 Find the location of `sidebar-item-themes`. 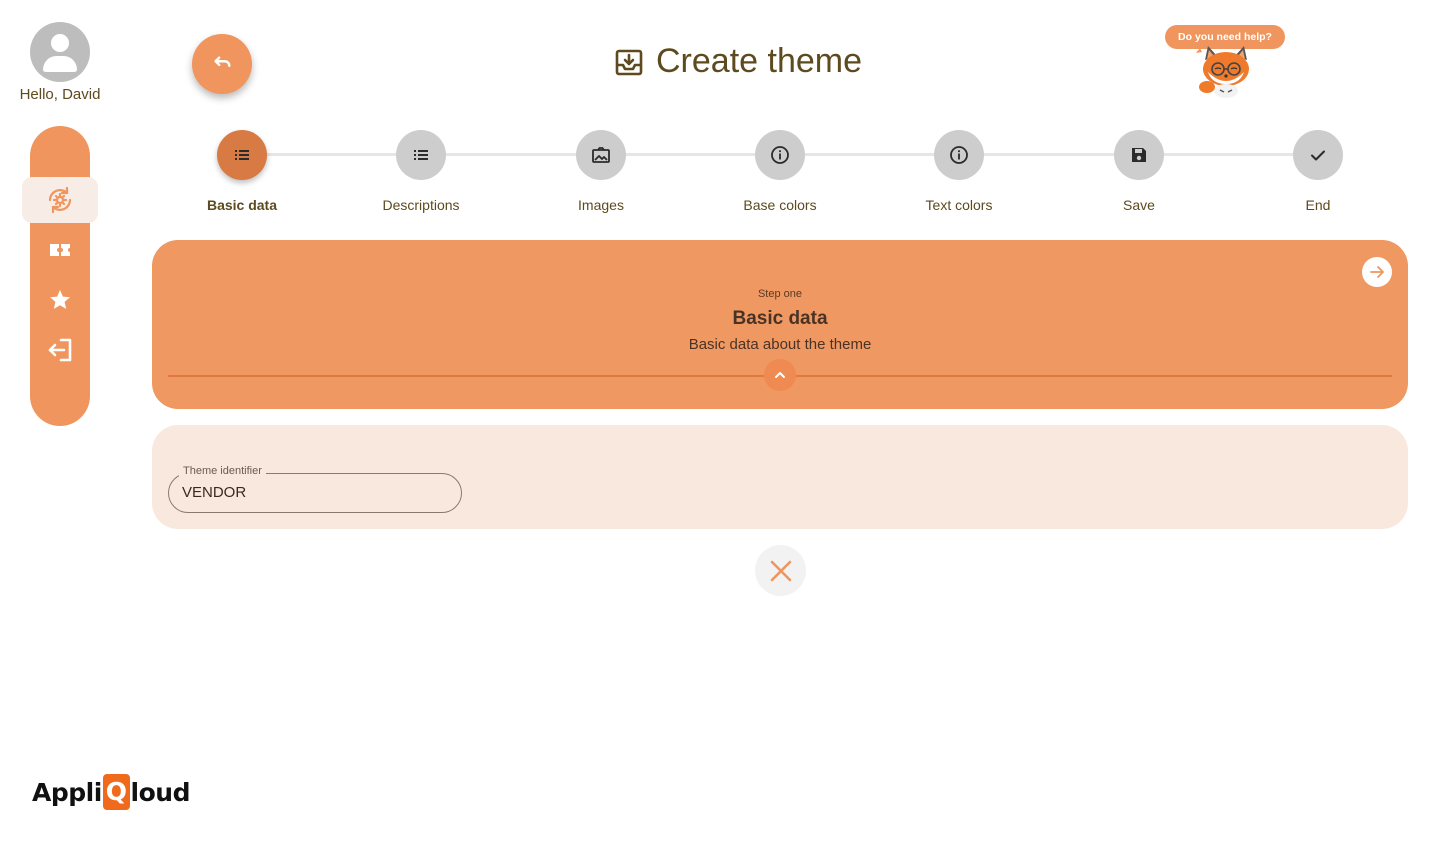

sidebar-item-themes is located at coordinates (60, 200).